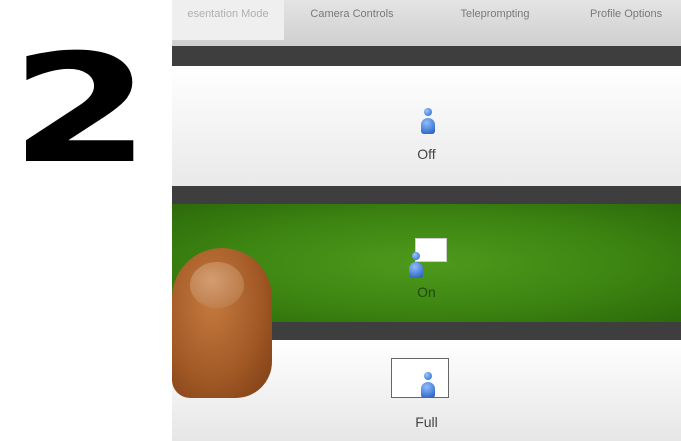  I want to click on person-with-pip-icon, so click(427, 260).